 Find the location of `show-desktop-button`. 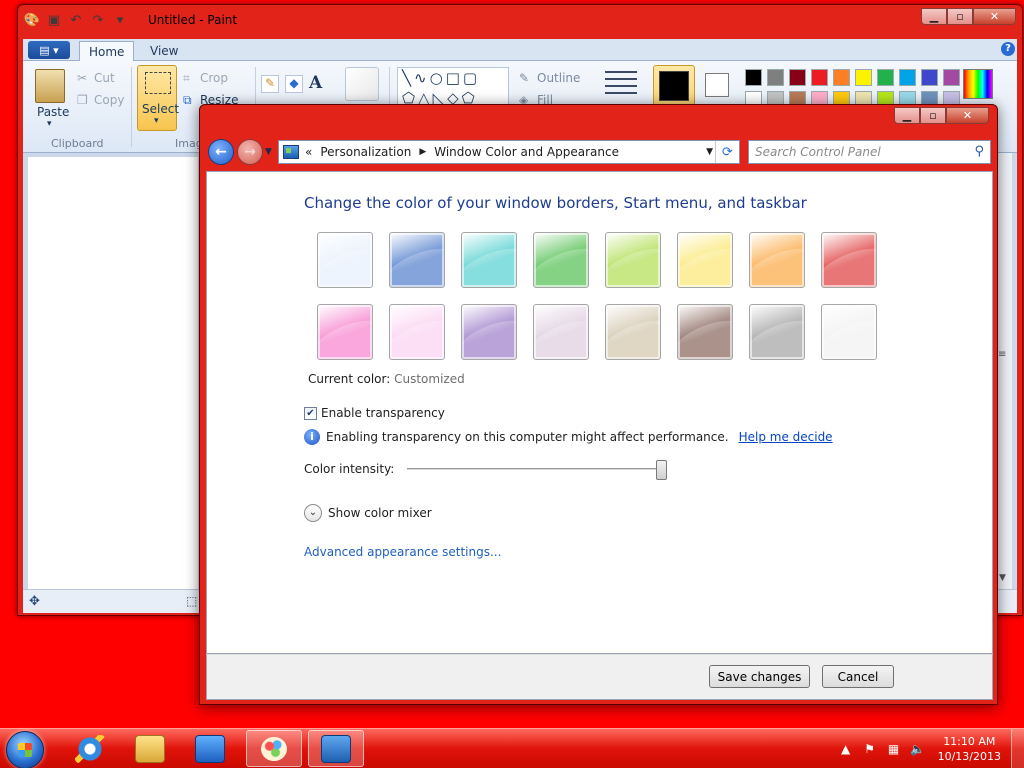

show-desktop-button is located at coordinates (1017, 748).